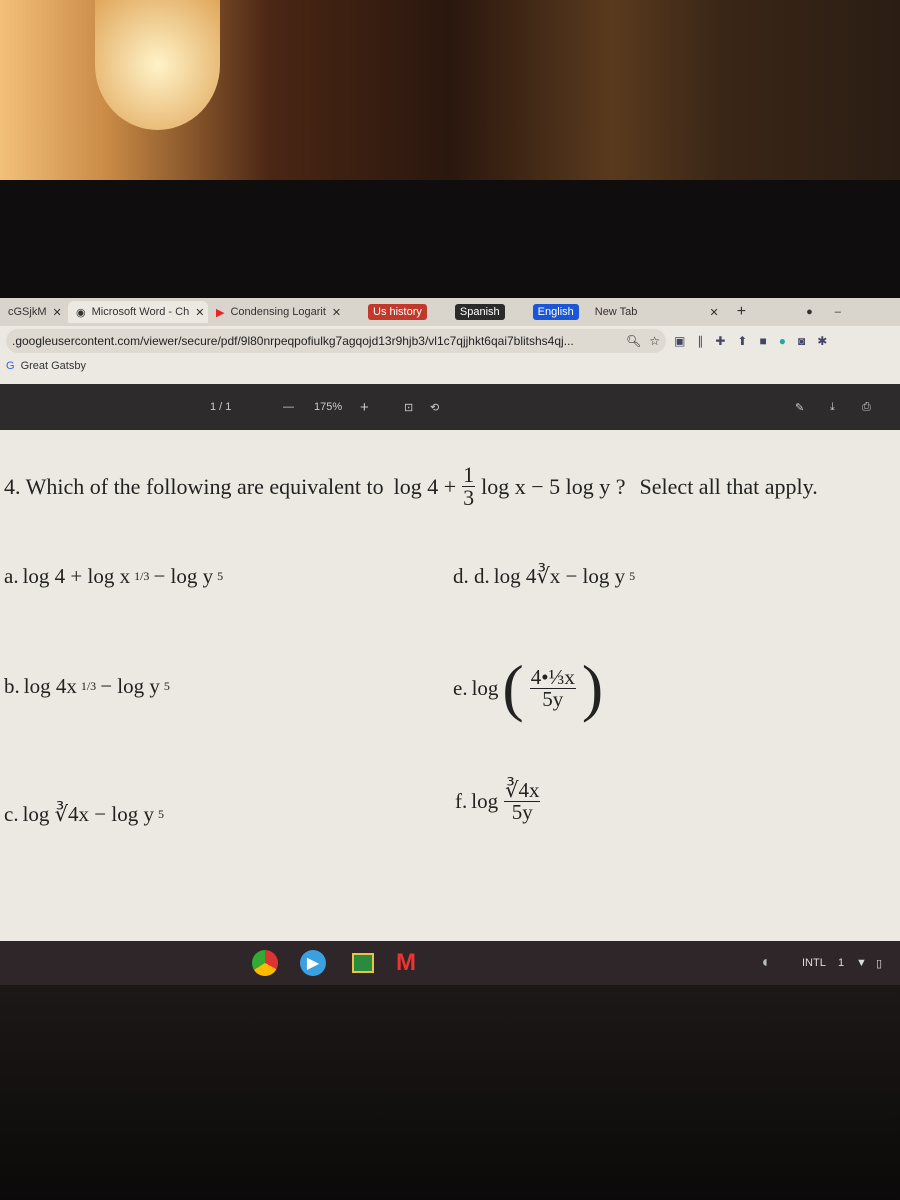 The width and height of the screenshot is (900, 1200). I want to click on shelf: ▶ M ◖ INTL 1 ▼ ▯, so click(450, 963).